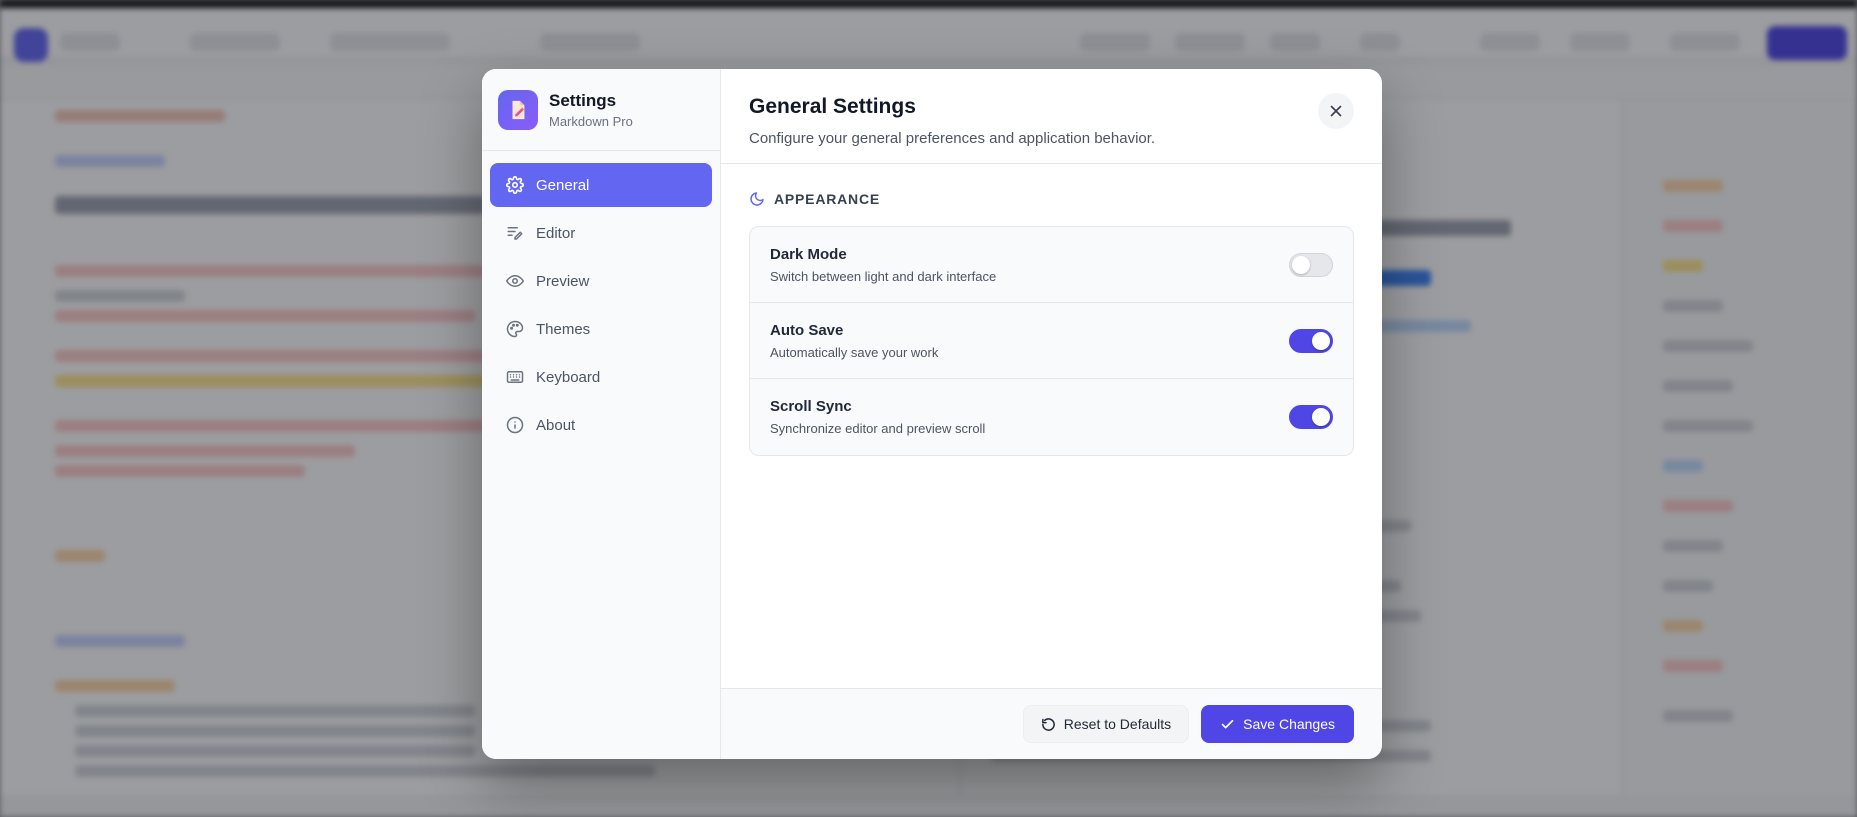 Image resolution: width=1857 pixels, height=817 pixels. I want to click on info-icon, so click(515, 425).